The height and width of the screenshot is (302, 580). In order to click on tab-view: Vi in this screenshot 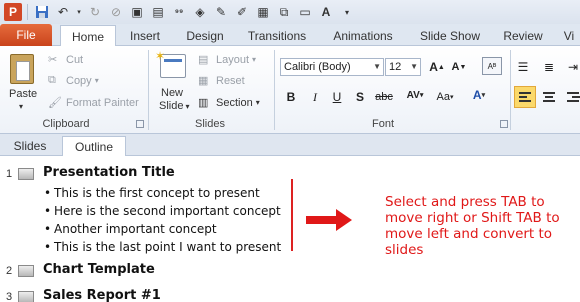, I will do `click(569, 35)`.